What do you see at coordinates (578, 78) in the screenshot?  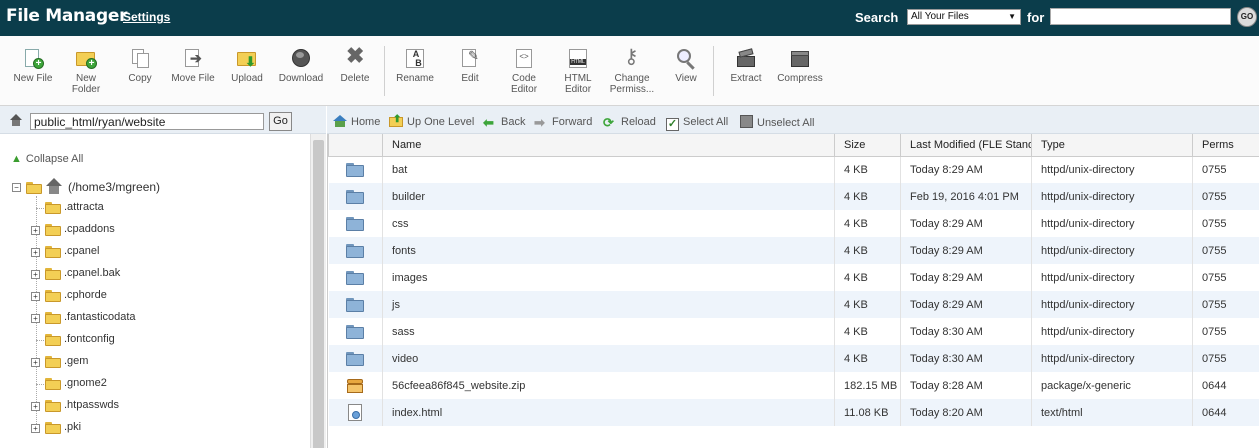 I see `html-editor-label-1: HTML` at bounding box center [578, 78].